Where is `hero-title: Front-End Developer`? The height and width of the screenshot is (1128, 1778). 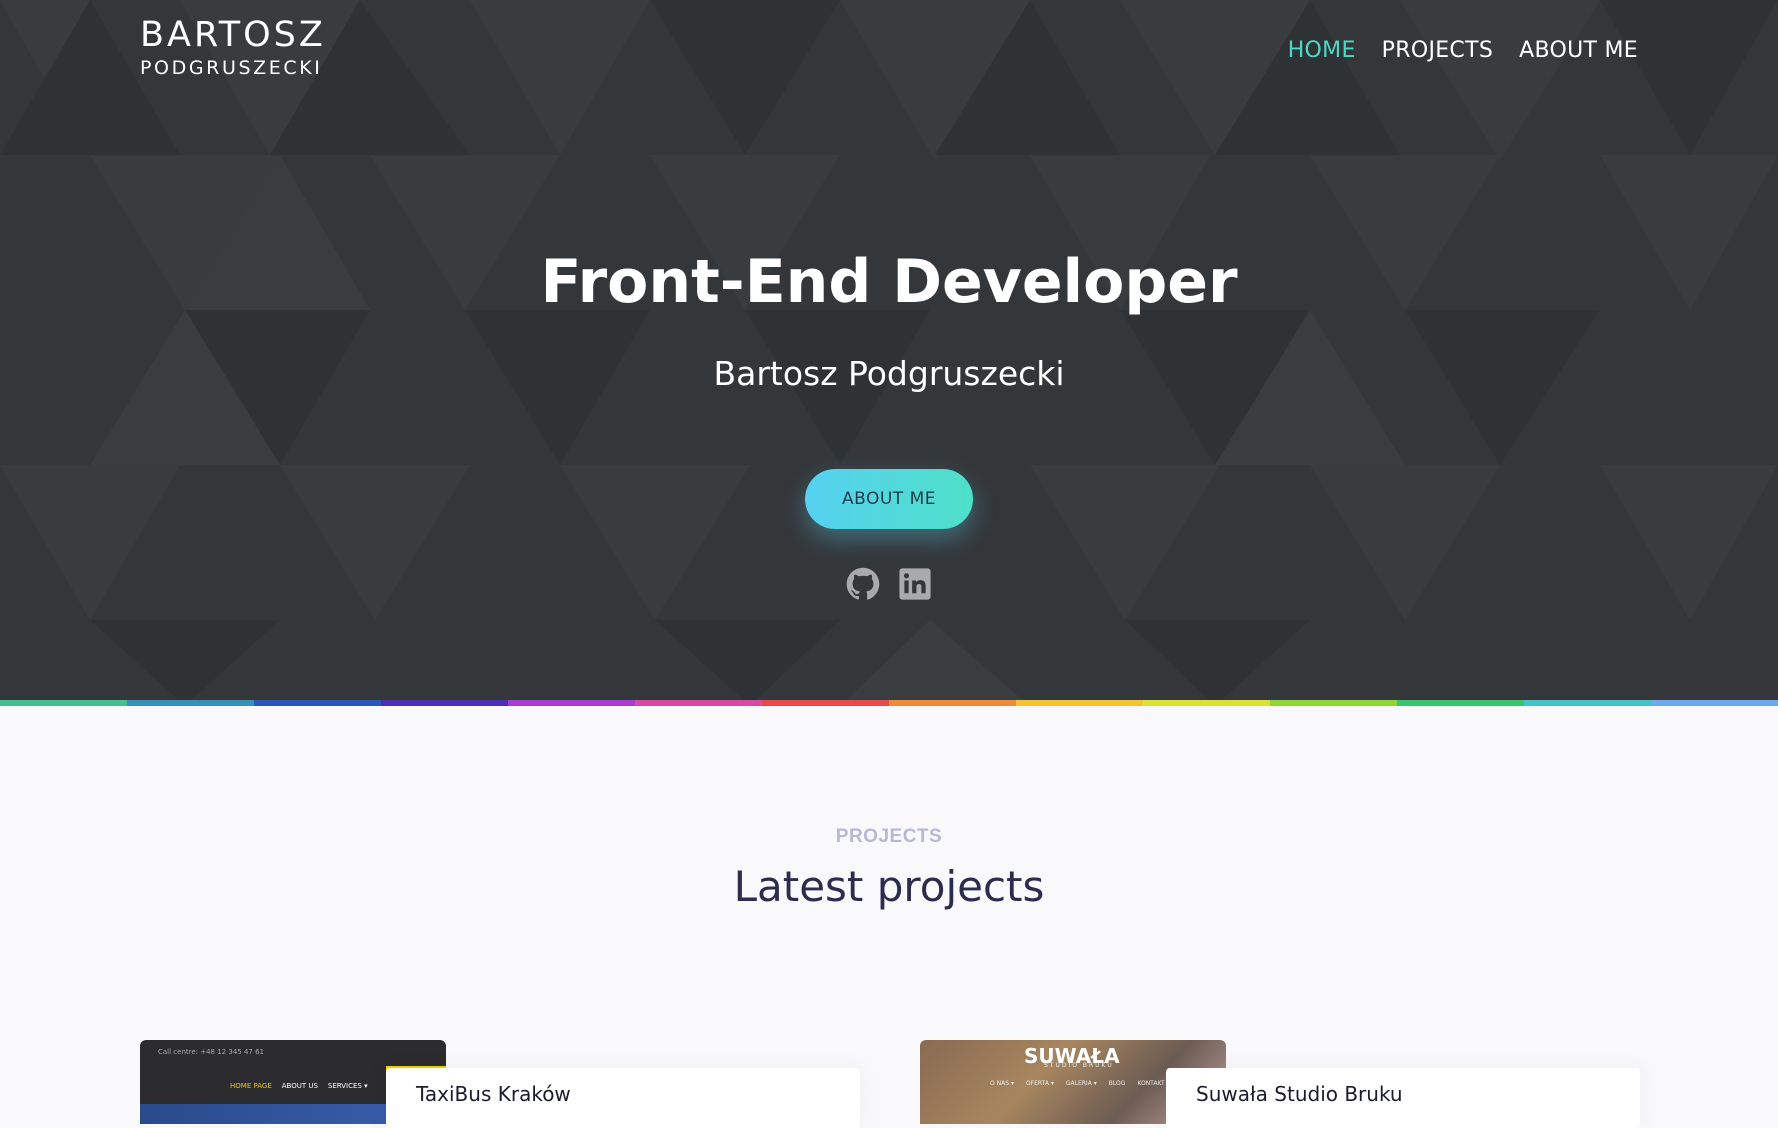
hero-title: Front-End Developer is located at coordinates (889, 282).